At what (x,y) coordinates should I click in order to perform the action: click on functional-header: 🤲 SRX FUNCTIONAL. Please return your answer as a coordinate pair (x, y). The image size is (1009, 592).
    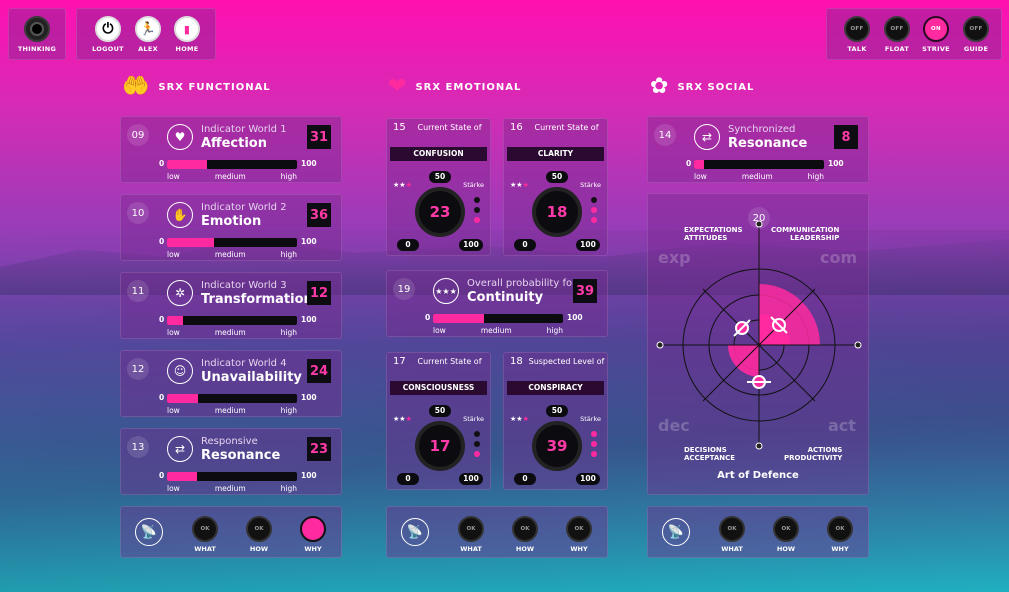
    Looking at the image, I should click on (196, 86).